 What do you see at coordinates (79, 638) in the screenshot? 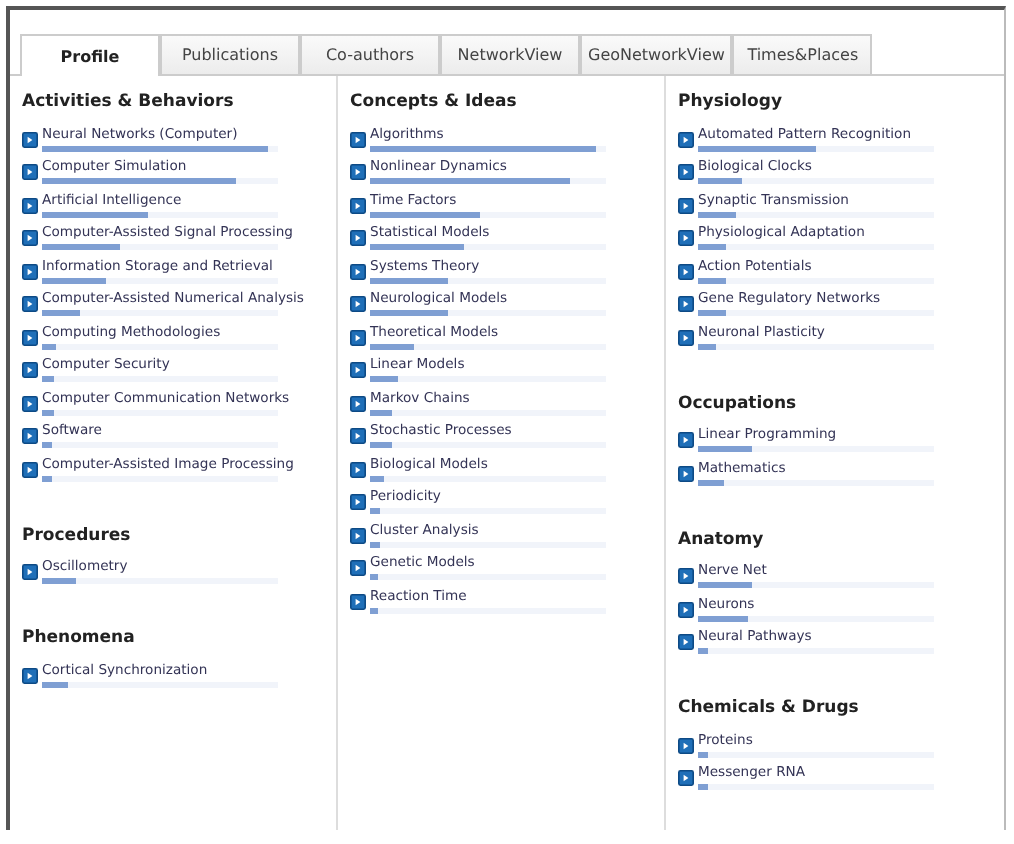
I see `section-heading: Phenomena` at bounding box center [79, 638].